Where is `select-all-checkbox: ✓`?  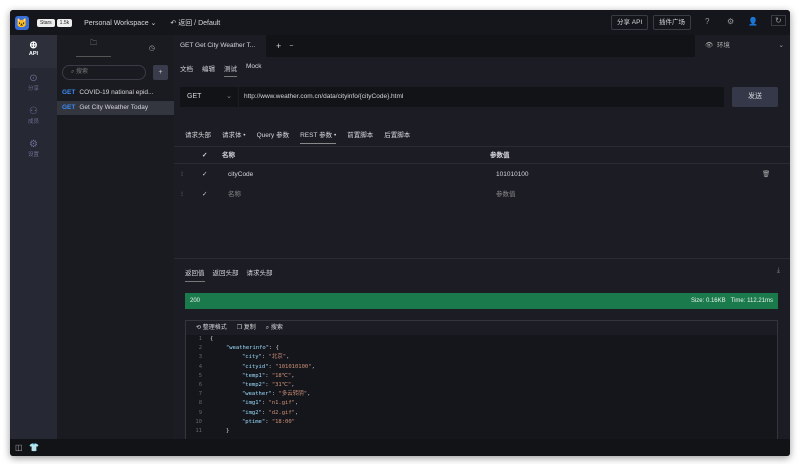
select-all-checkbox: ✓ is located at coordinates (204, 156).